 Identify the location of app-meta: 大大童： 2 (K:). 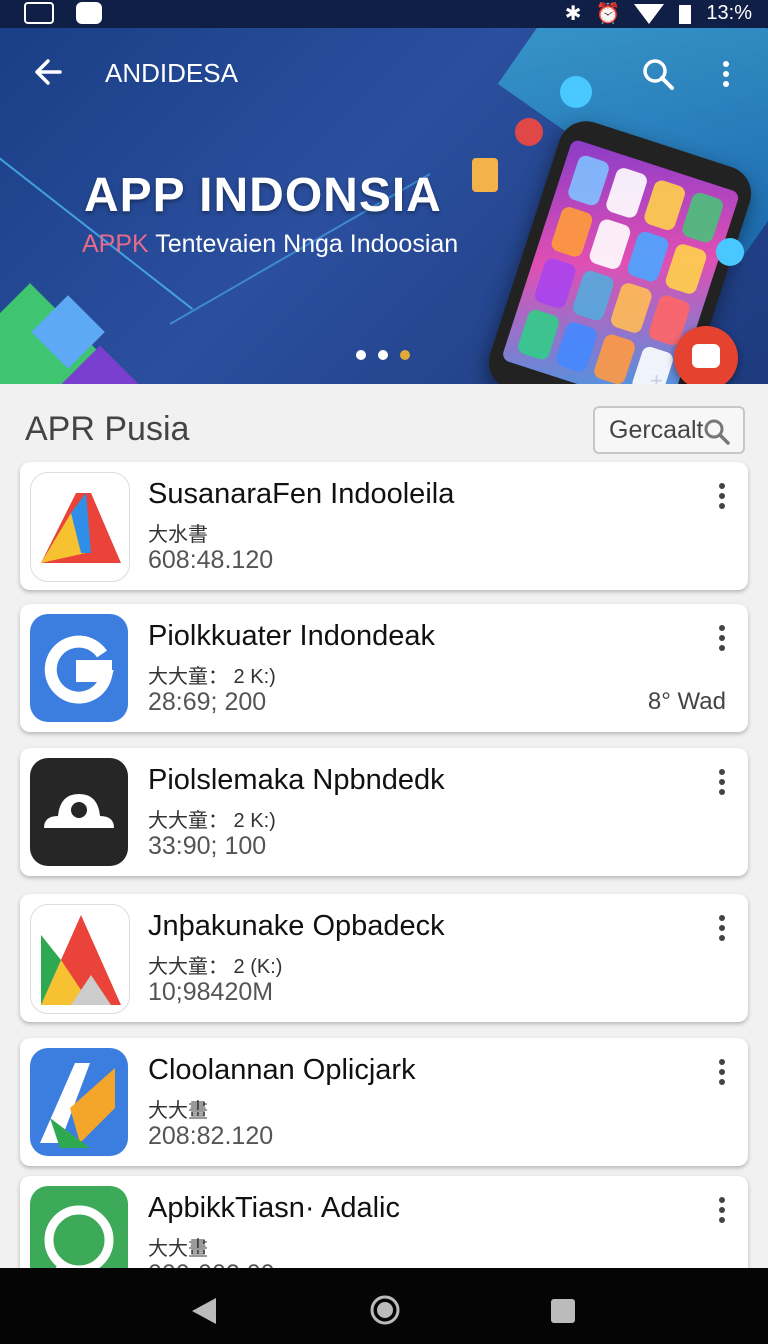
(215, 967).